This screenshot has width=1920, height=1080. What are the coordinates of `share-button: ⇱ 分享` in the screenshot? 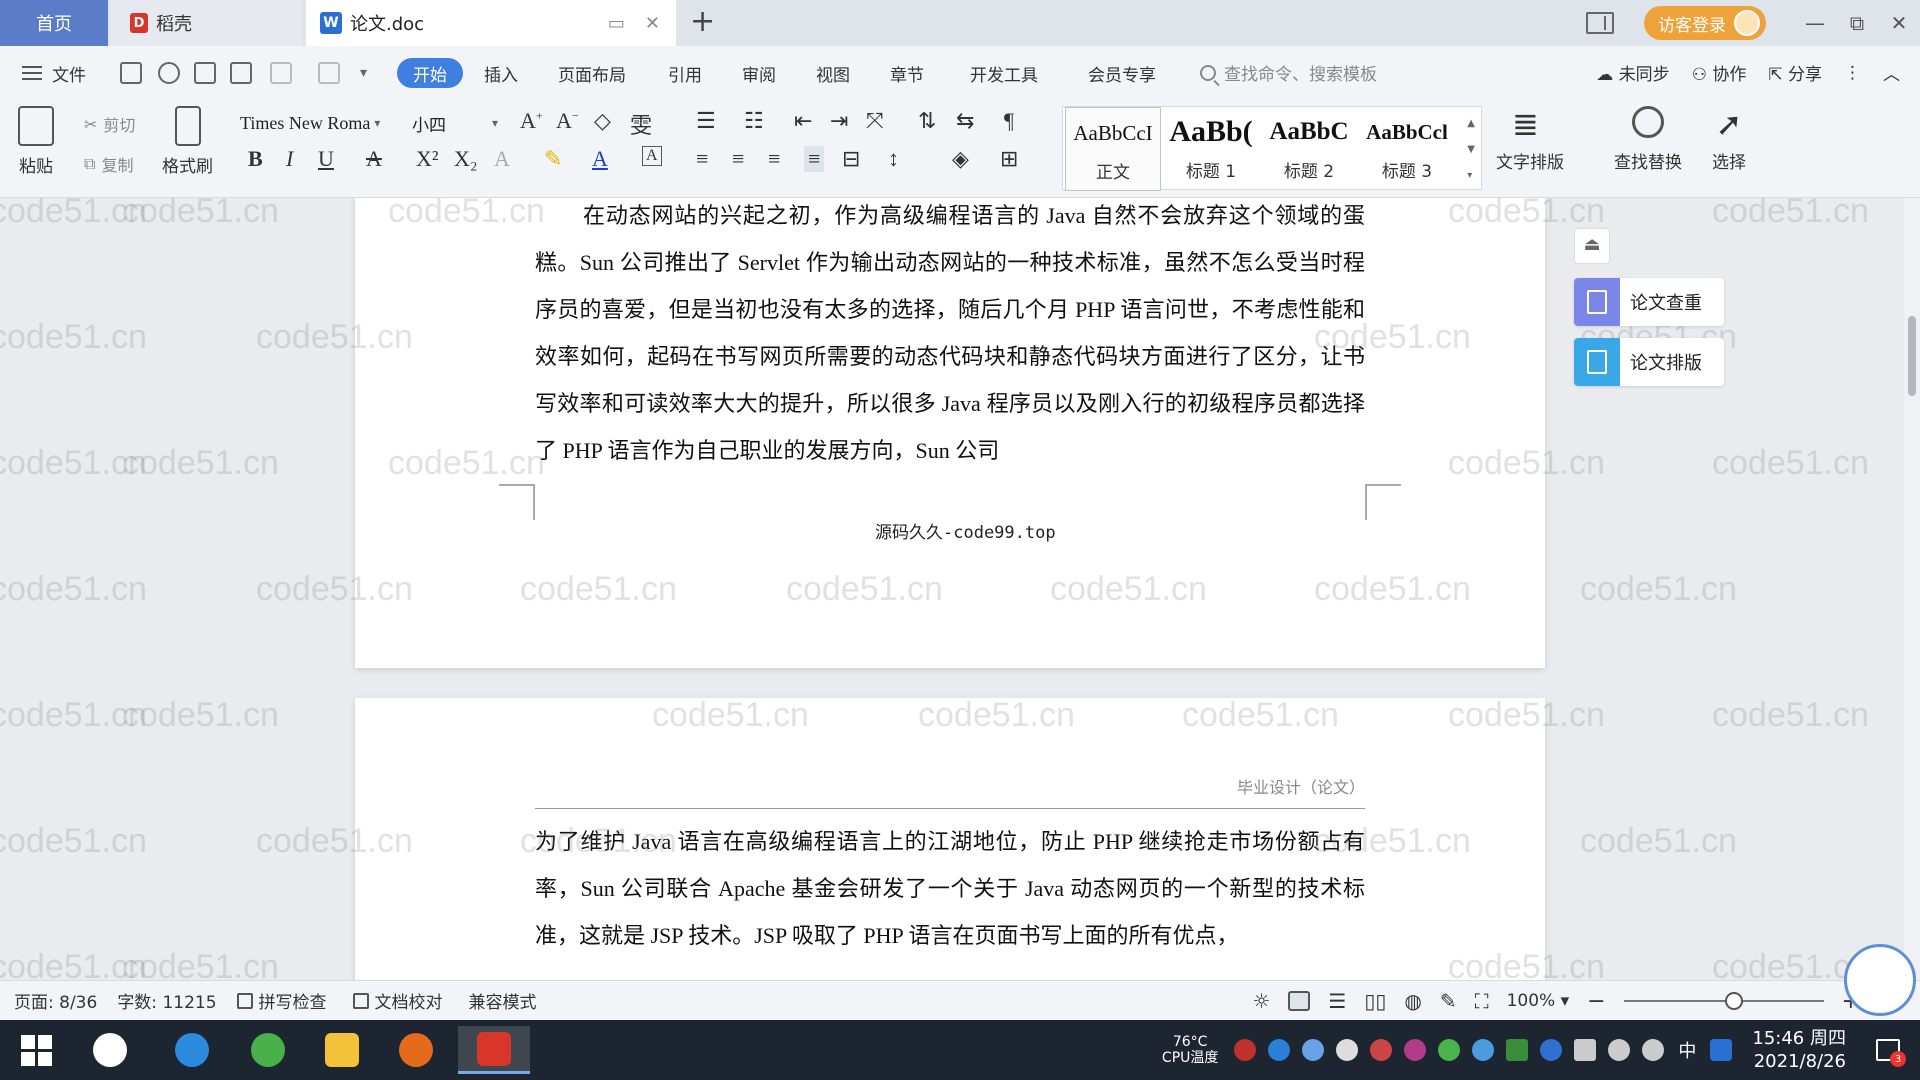 It's located at (1795, 72).